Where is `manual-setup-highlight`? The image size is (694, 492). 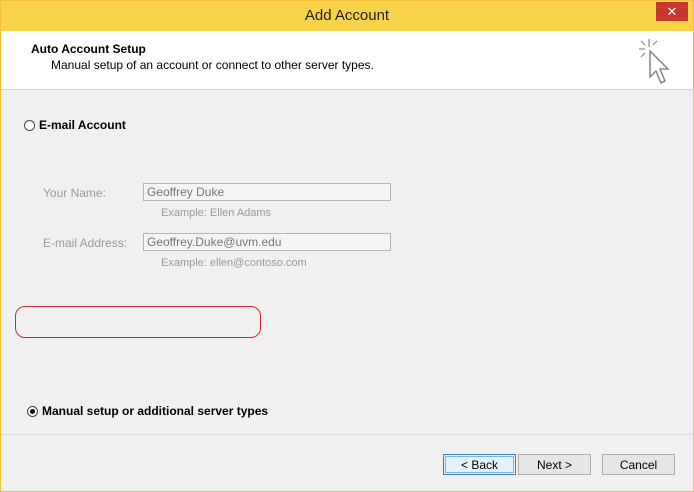 manual-setup-highlight is located at coordinates (138, 322).